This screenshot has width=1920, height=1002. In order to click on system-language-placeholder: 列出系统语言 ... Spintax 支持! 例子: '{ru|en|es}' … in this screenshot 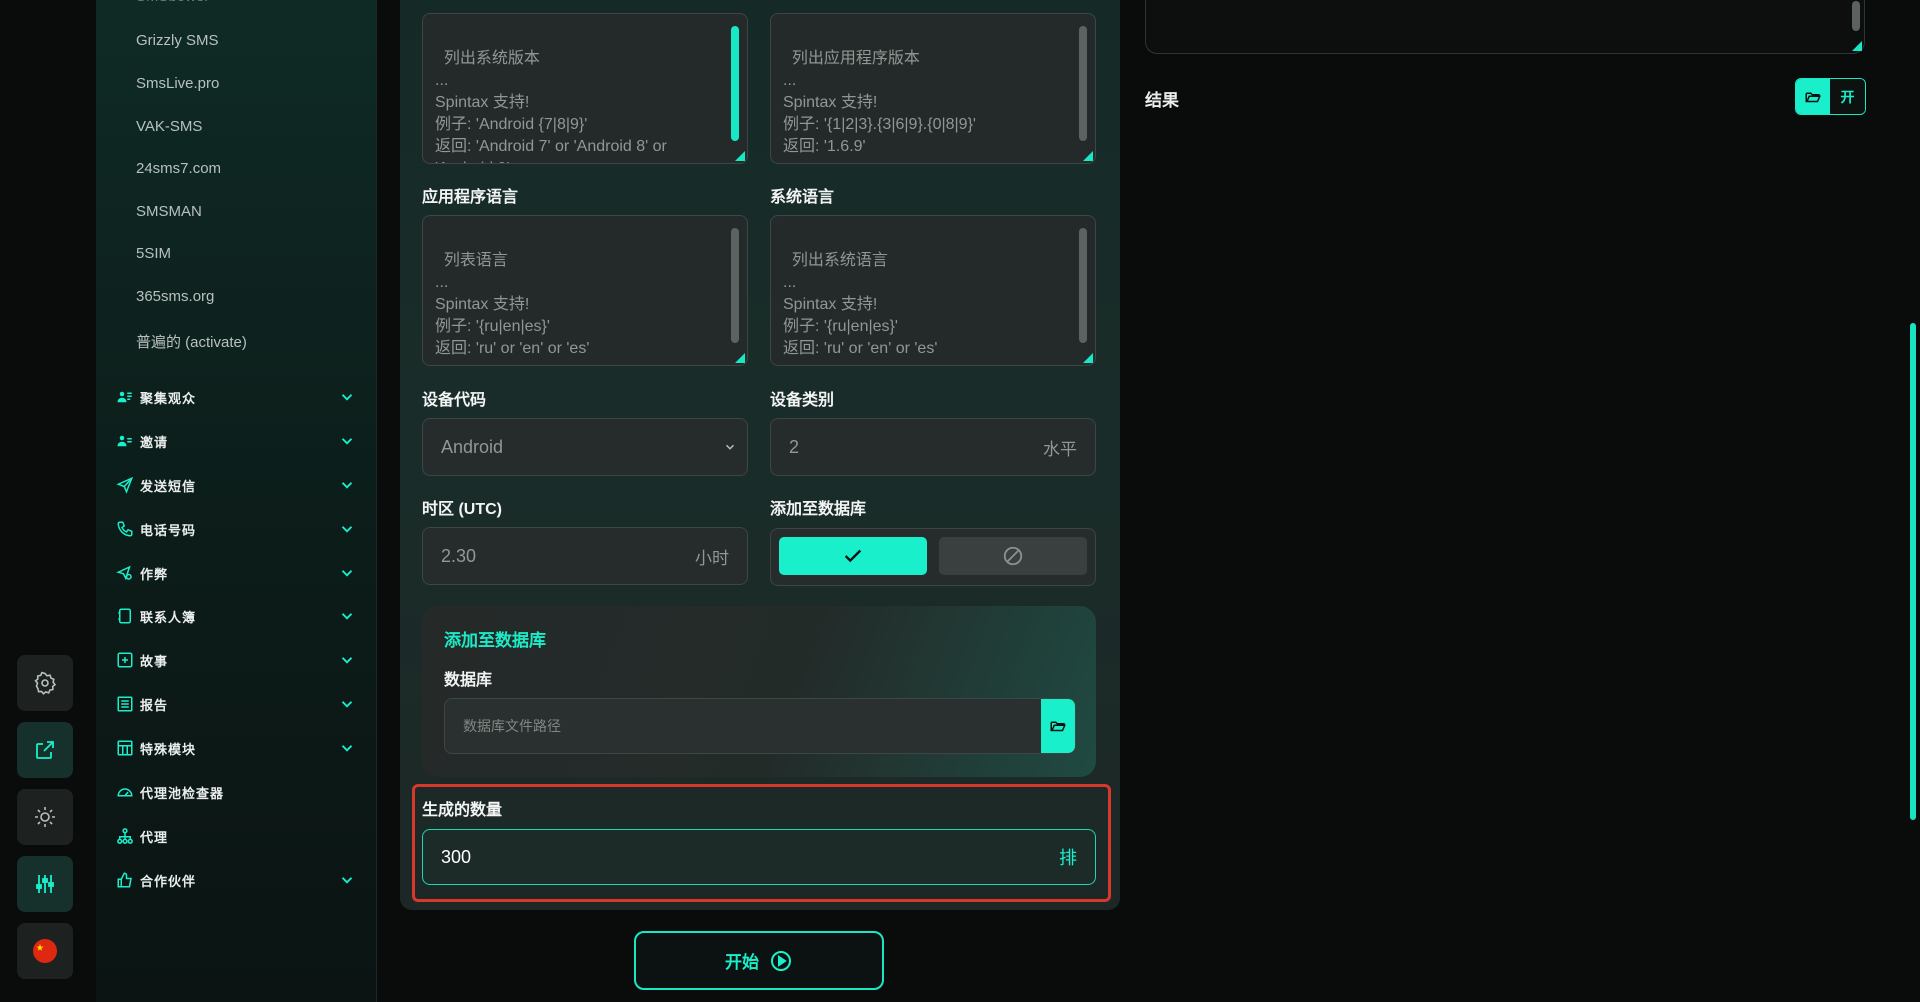, I will do `click(860, 304)`.